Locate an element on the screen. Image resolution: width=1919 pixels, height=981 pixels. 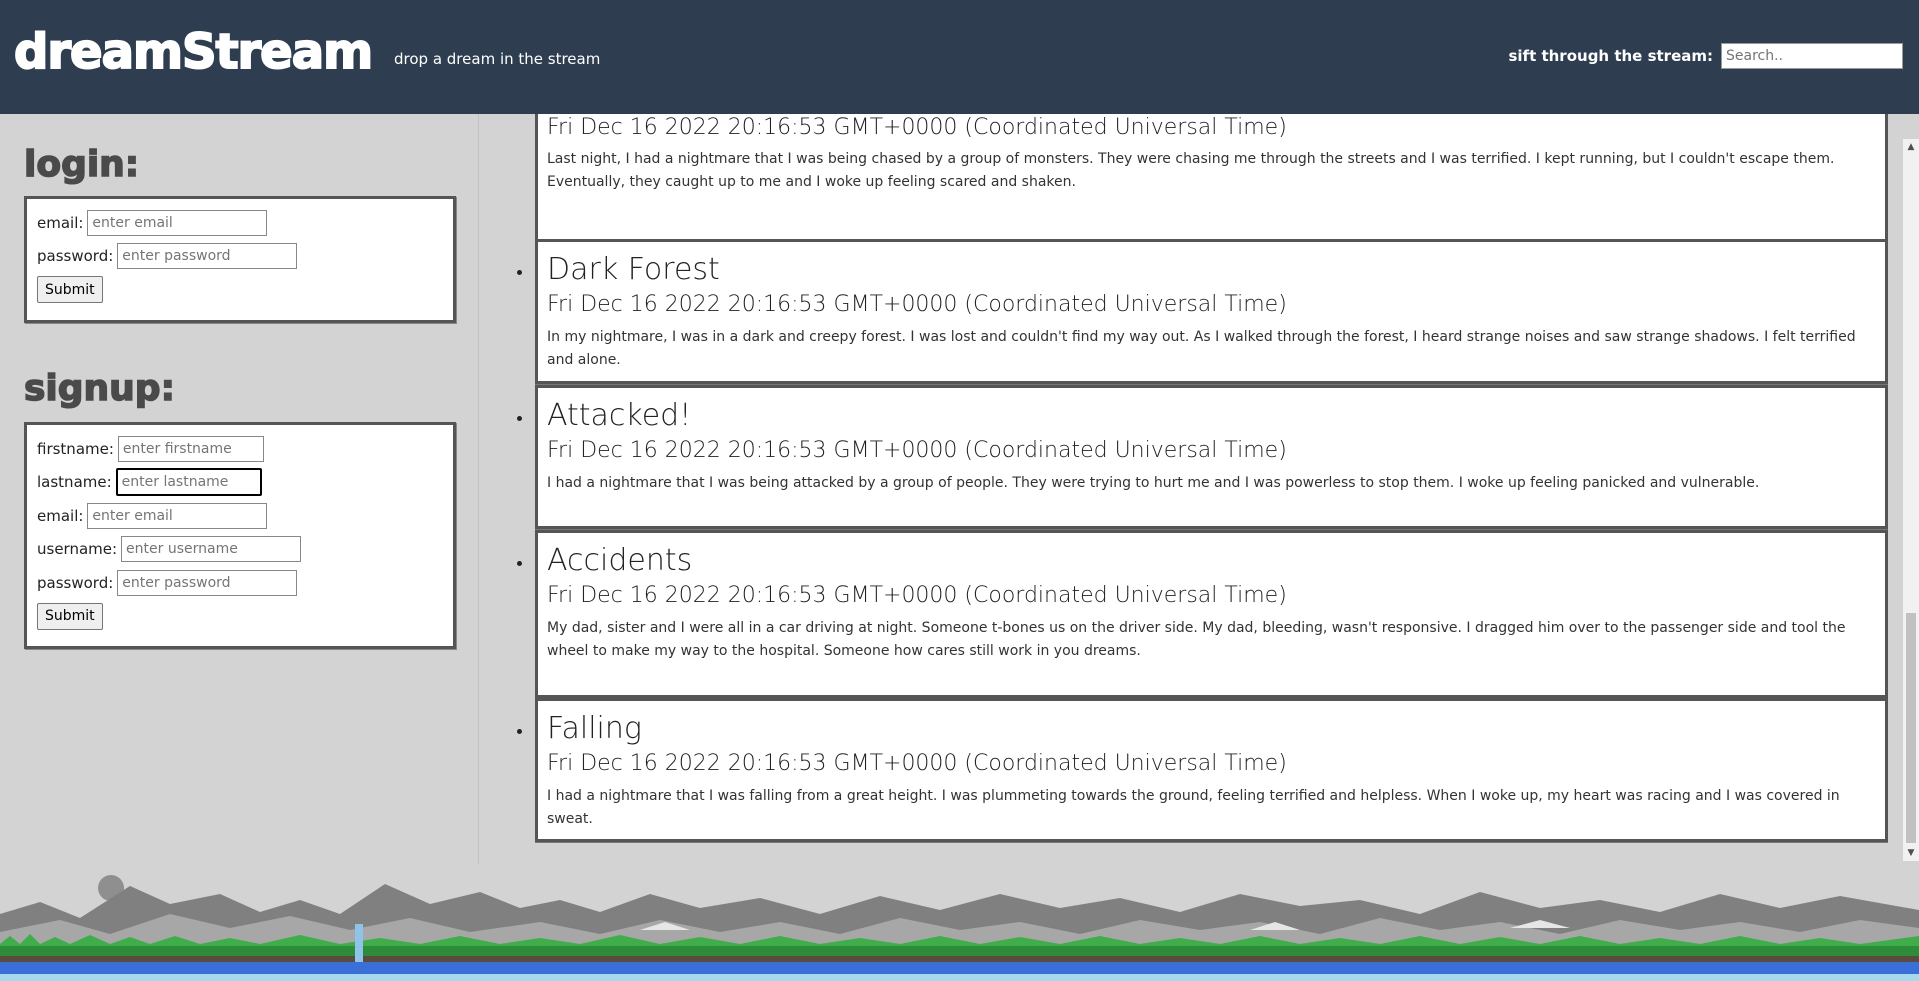
mountain-river-illustration is located at coordinates (959, 928).